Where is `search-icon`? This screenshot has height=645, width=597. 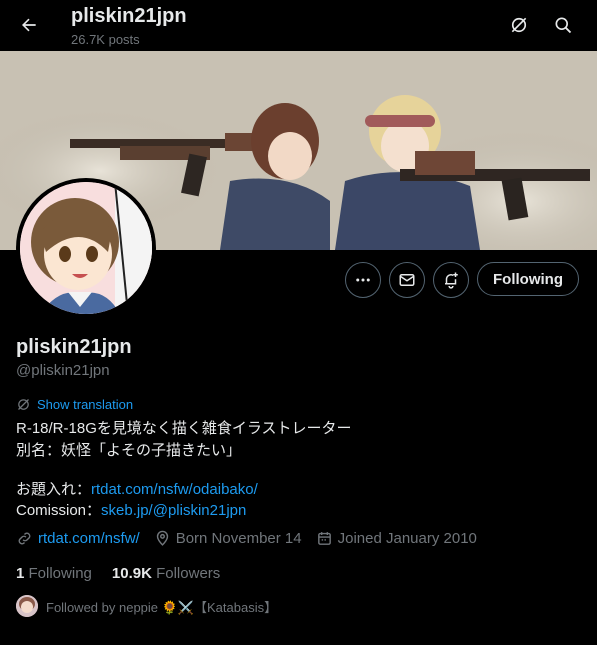
search-icon is located at coordinates (563, 25).